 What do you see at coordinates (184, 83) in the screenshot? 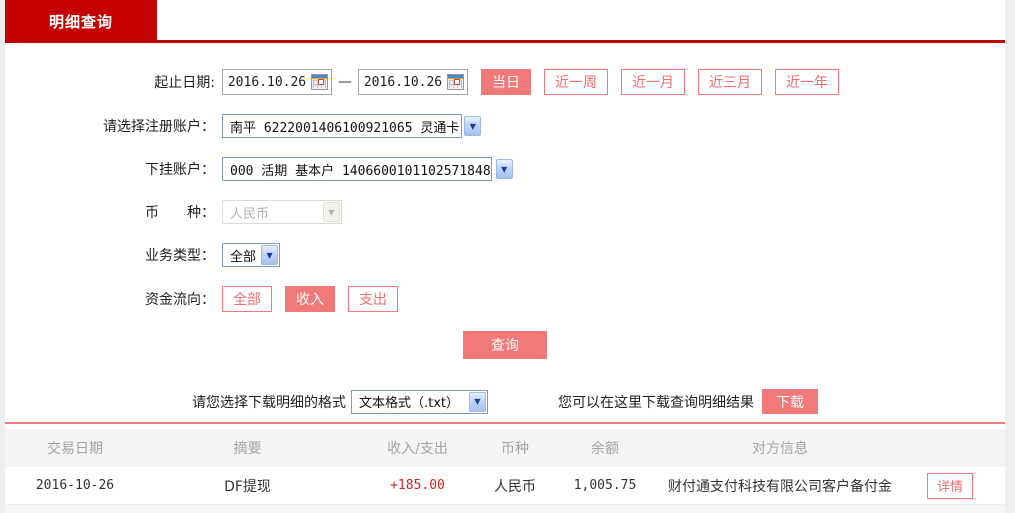
I see `date-range-label: 起止日期:` at bounding box center [184, 83].